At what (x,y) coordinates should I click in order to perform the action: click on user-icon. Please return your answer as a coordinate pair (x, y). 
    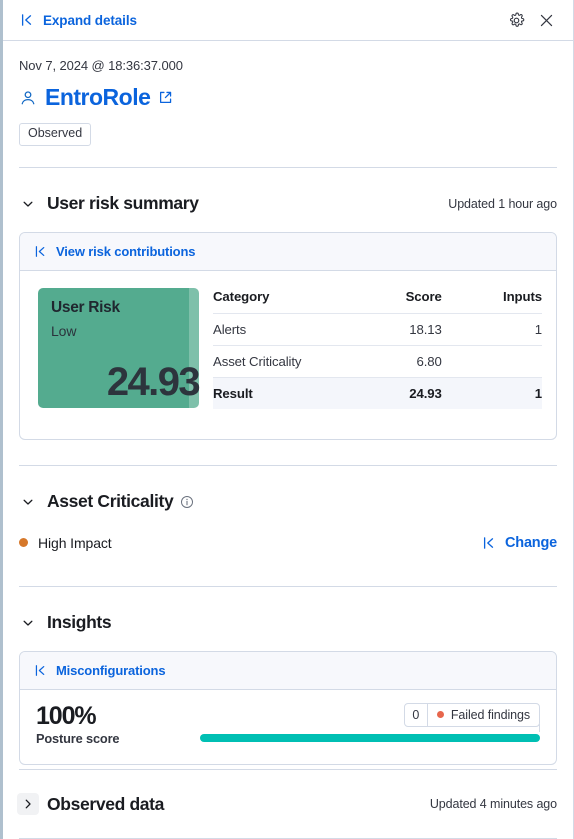
    Looking at the image, I should click on (28, 98).